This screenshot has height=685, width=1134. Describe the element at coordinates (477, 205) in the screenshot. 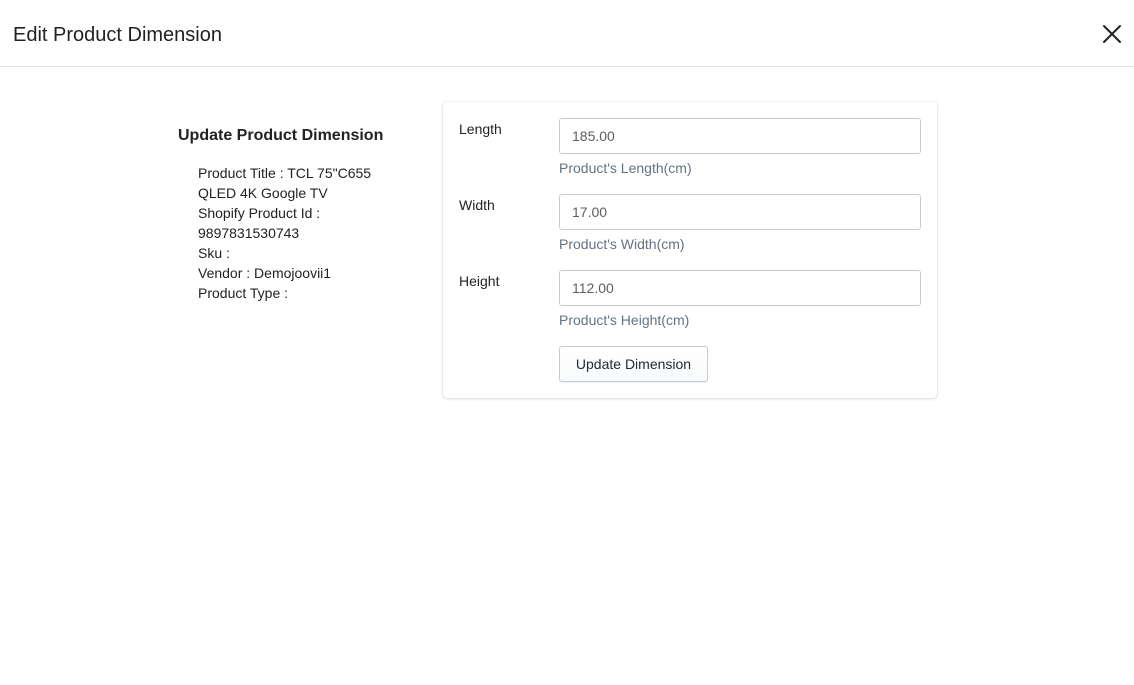

I see `width-label: Width` at that location.